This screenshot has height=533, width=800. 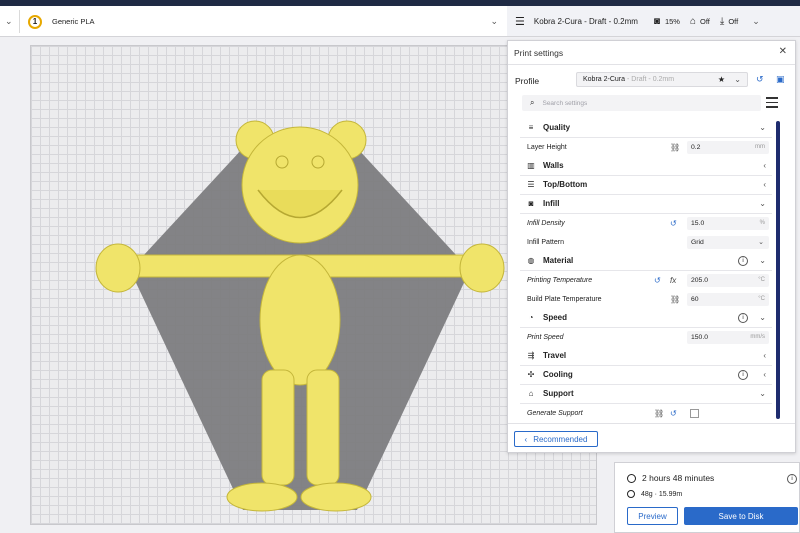 What do you see at coordinates (531, 185) in the screenshot?
I see `top-bottom-icon: ☰` at bounding box center [531, 185].